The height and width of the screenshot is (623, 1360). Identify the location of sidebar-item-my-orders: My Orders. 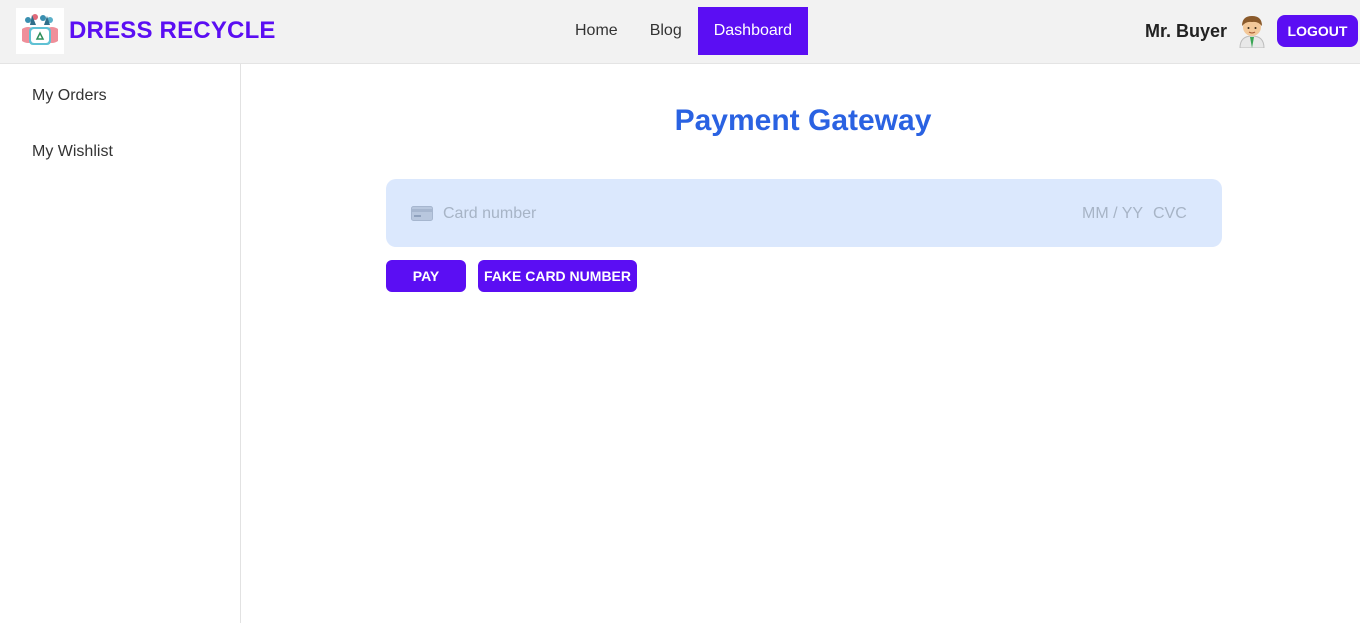
(69, 96).